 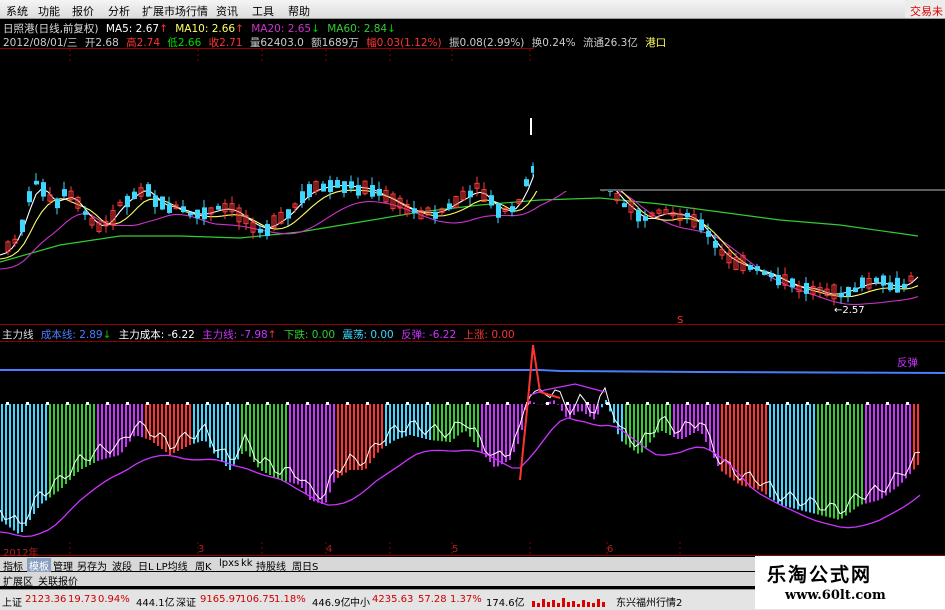 What do you see at coordinates (221, 599) in the screenshot?
I see `sz-index: 9165.97` at bounding box center [221, 599].